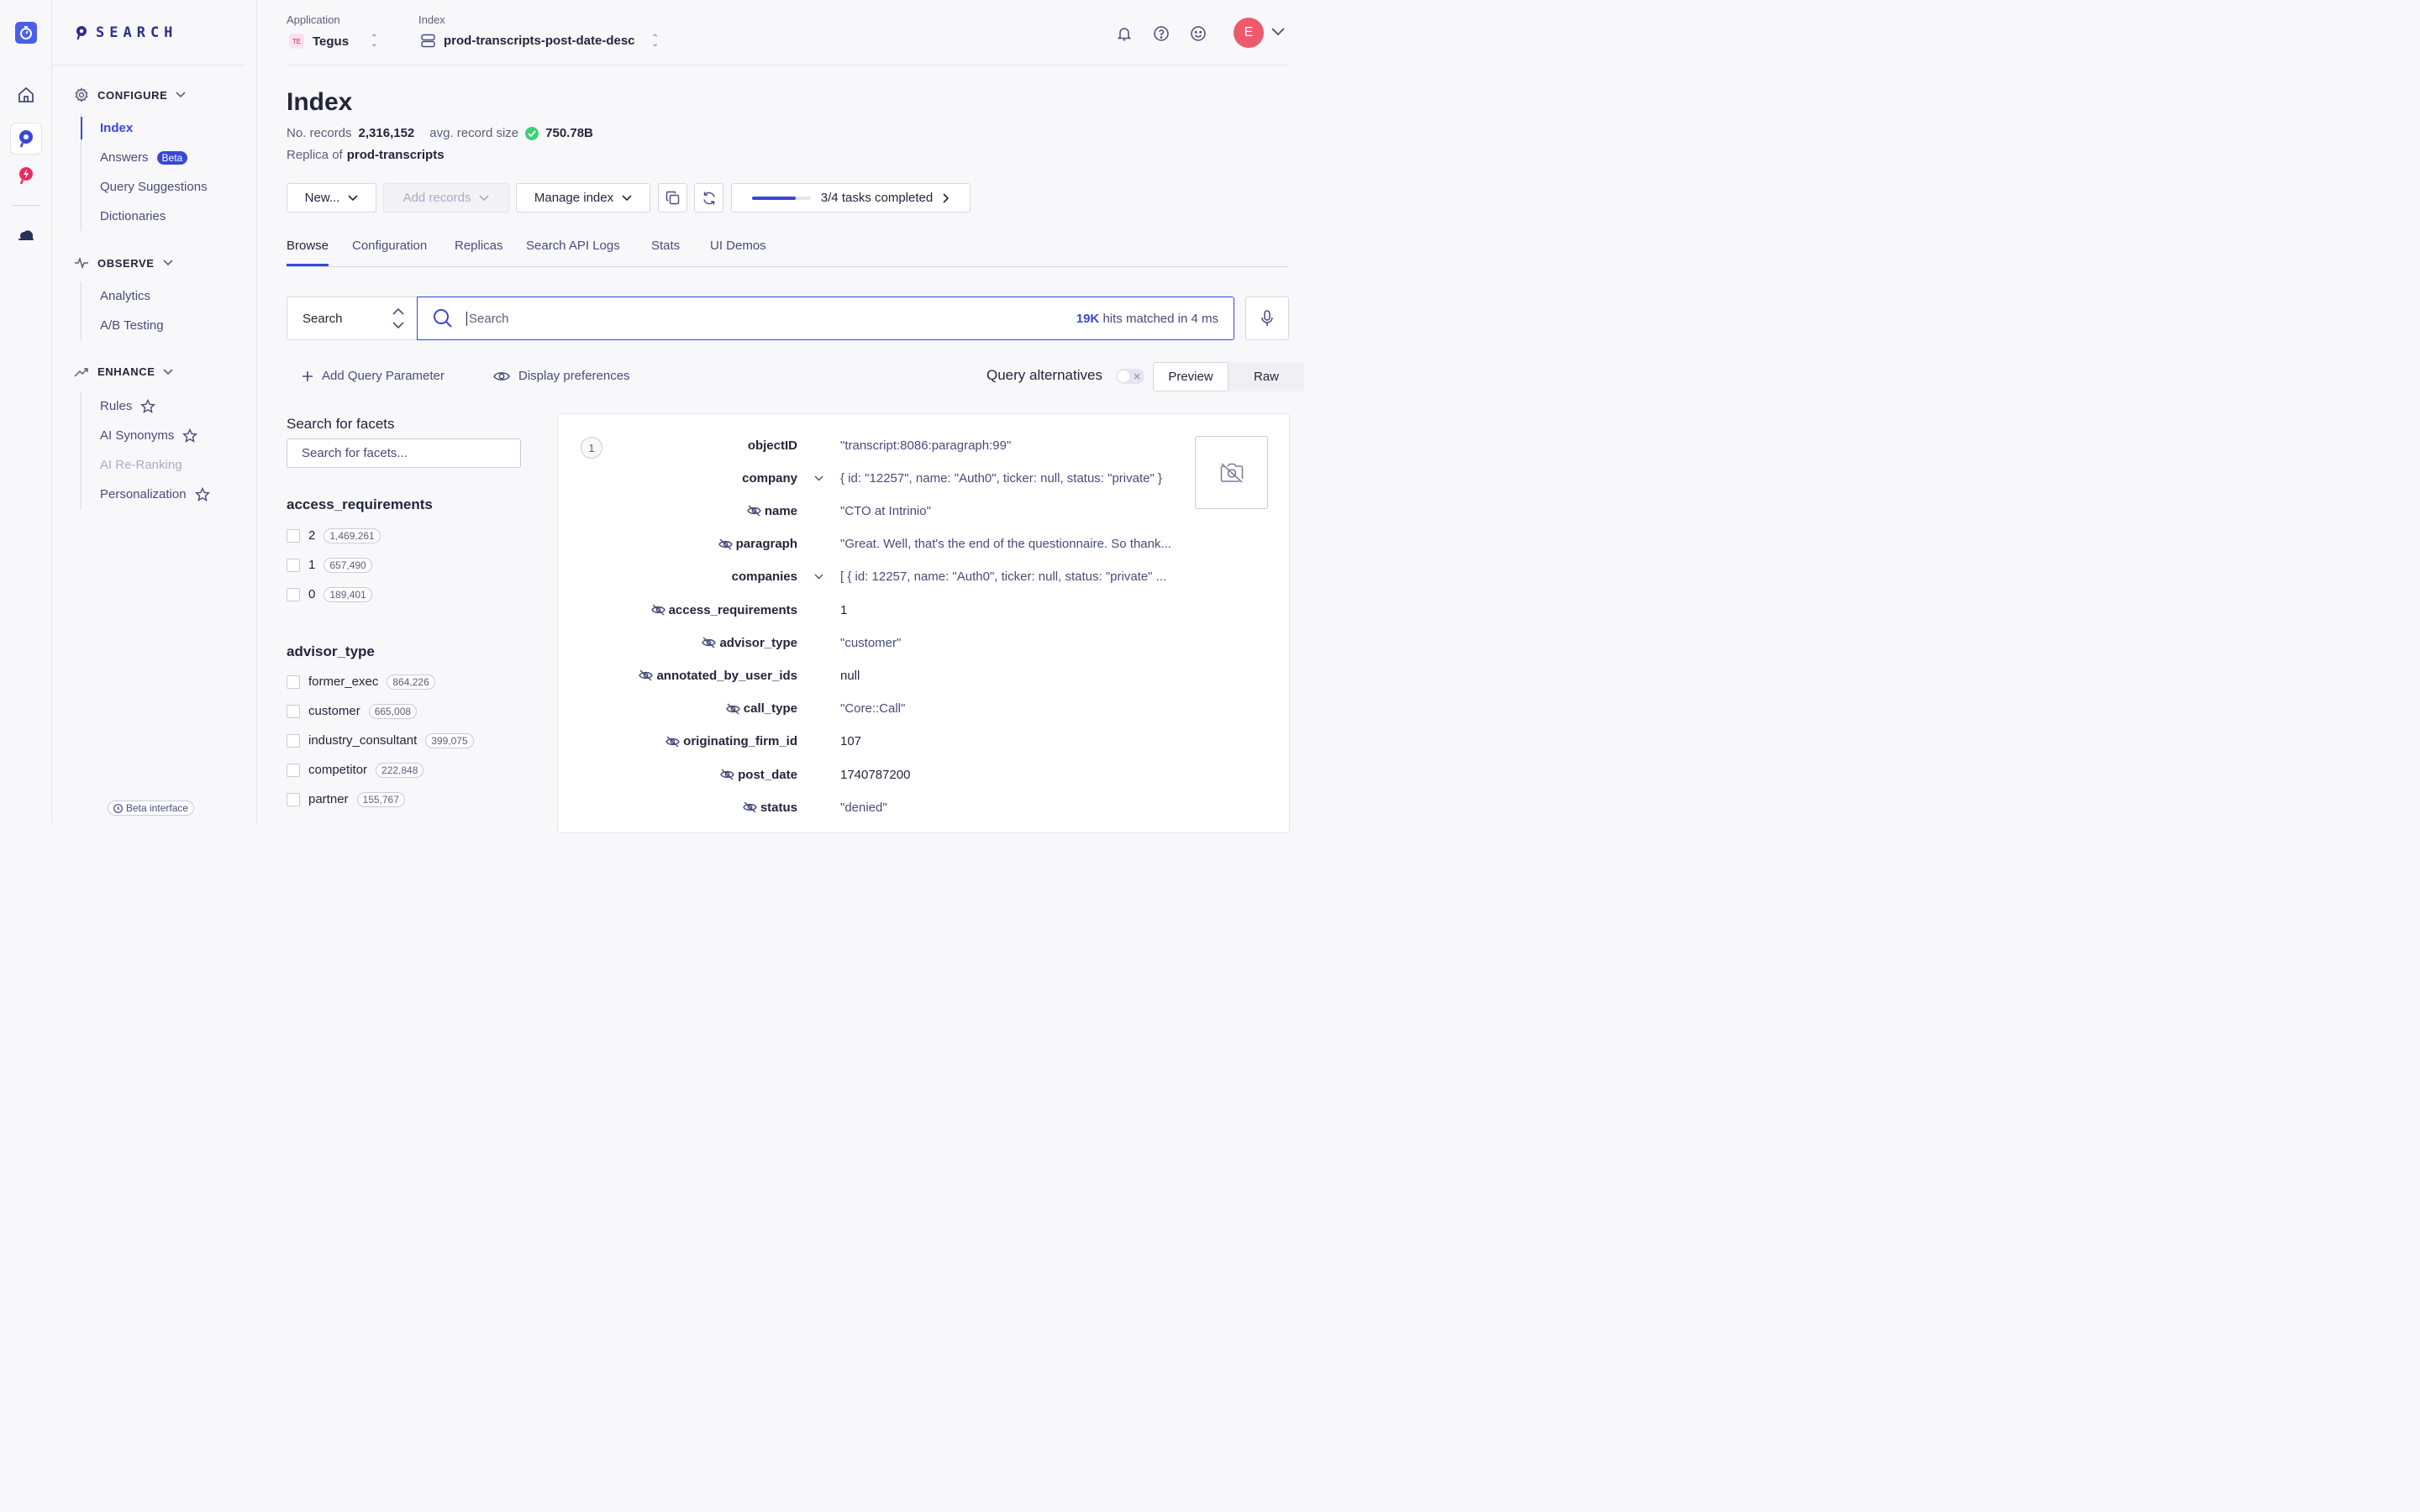  I want to click on facet-option: 2 1,469,261, so click(334, 535).